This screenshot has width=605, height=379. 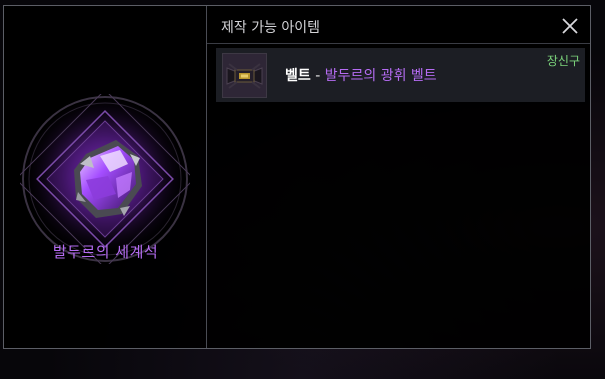 I want to click on item-thumbnail, so click(x=244, y=75).